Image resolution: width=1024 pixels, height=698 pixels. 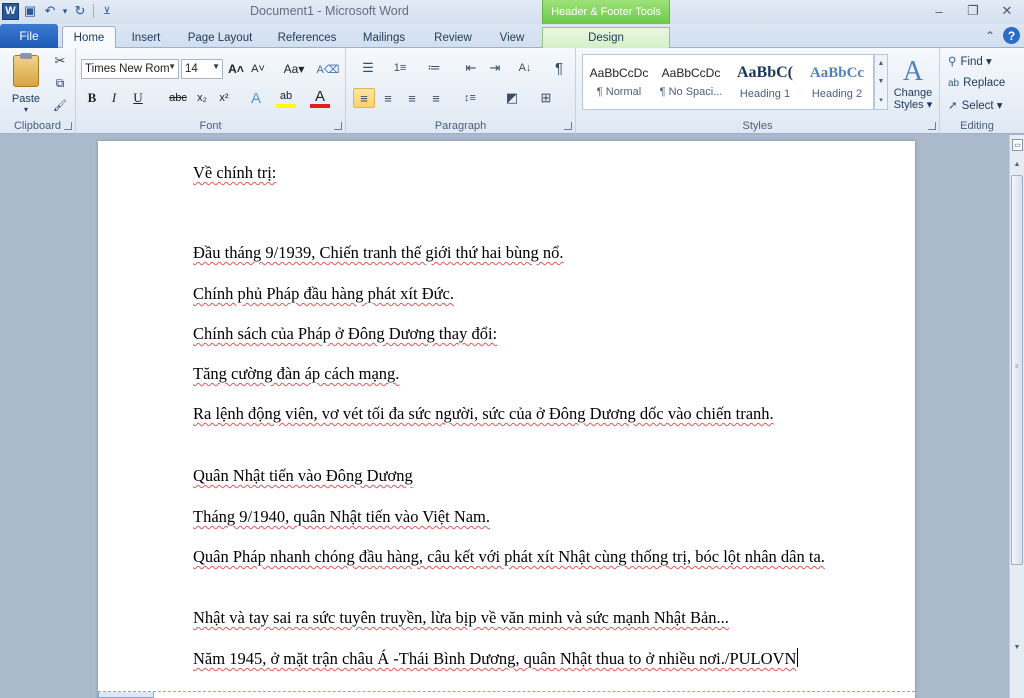 I want to click on paragraph-group: ☰ 1≡ ≔ ⇤ ⇥ A↓ ¶ ≡ ≡ ≡ ≡ ↕≡ ◩ ⊞ Paragraph, so click(x=461, y=91).